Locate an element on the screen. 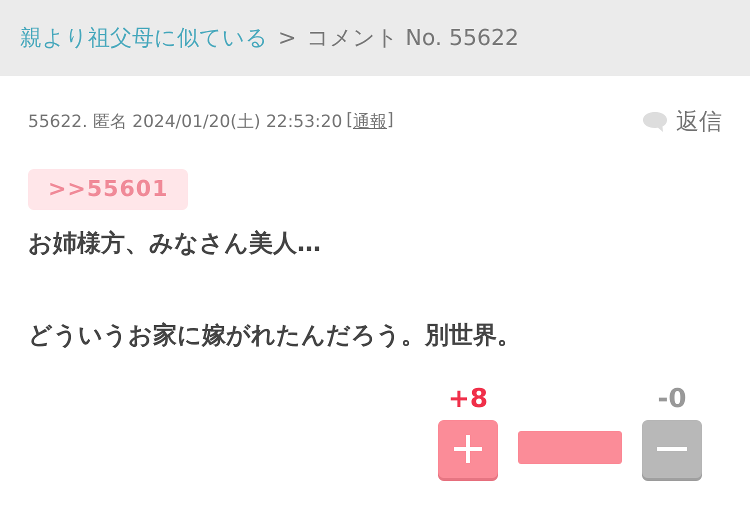 The image size is (750, 510). plus-icon is located at coordinates (468, 449).